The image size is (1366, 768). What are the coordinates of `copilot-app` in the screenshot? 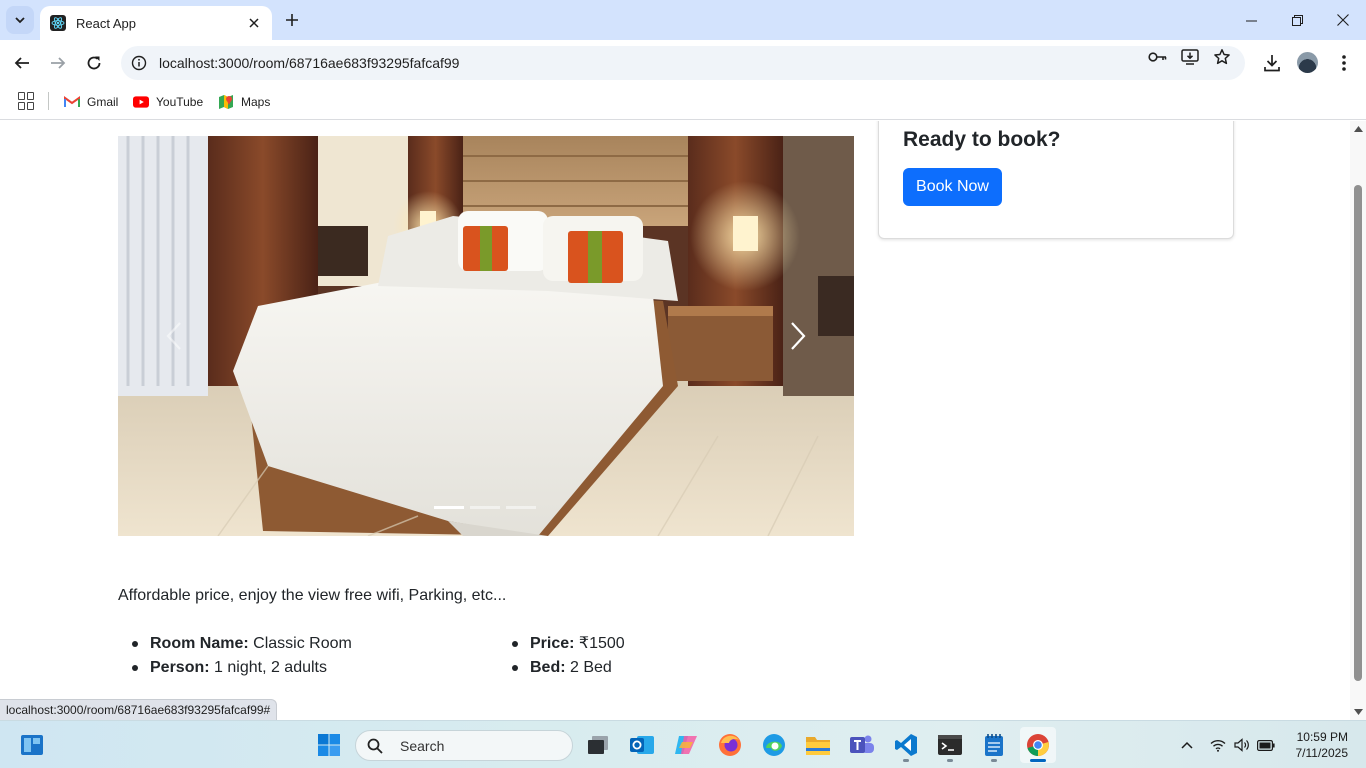 It's located at (686, 745).